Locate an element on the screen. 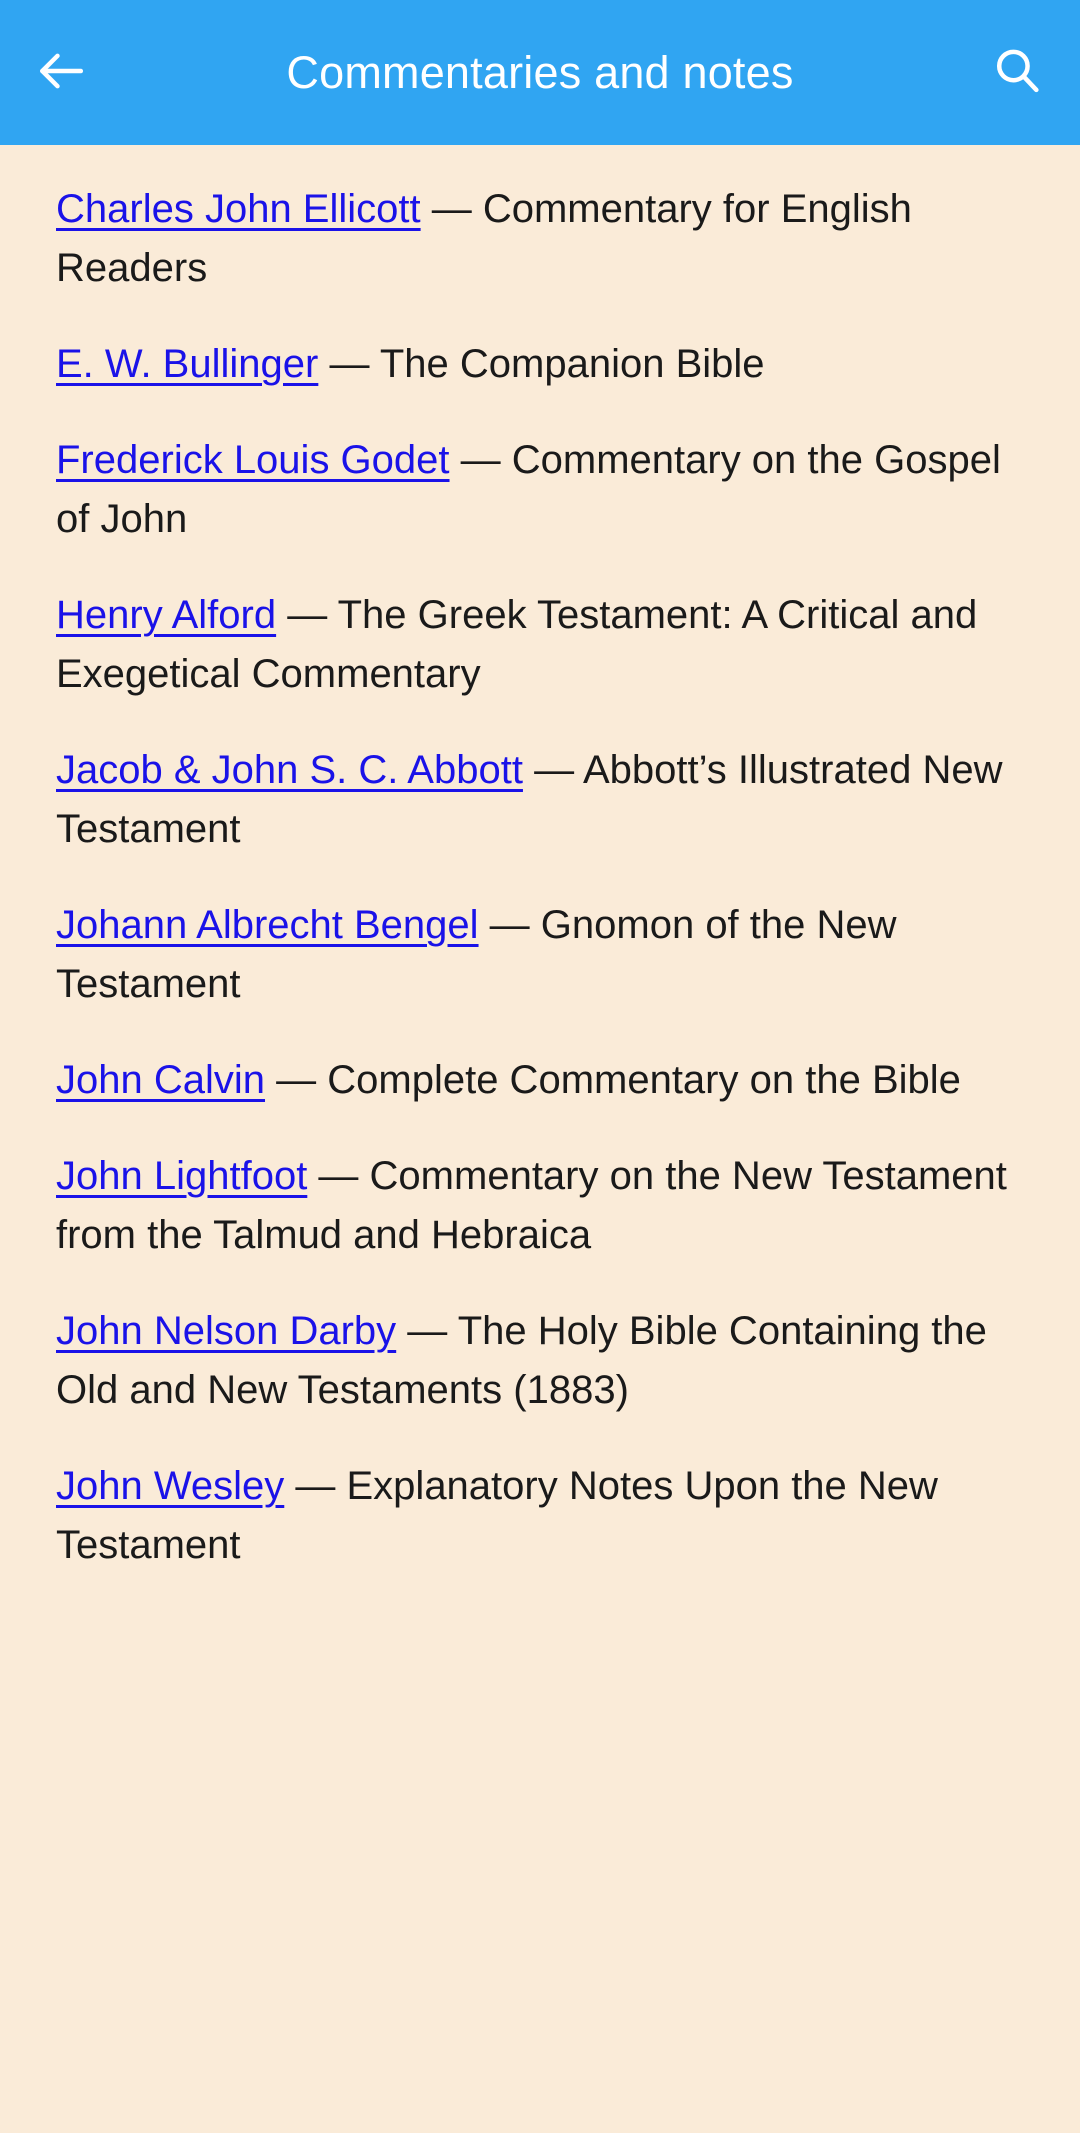 The height and width of the screenshot is (2133, 1080). page-title: Commentaries and notes is located at coordinates (540, 72).